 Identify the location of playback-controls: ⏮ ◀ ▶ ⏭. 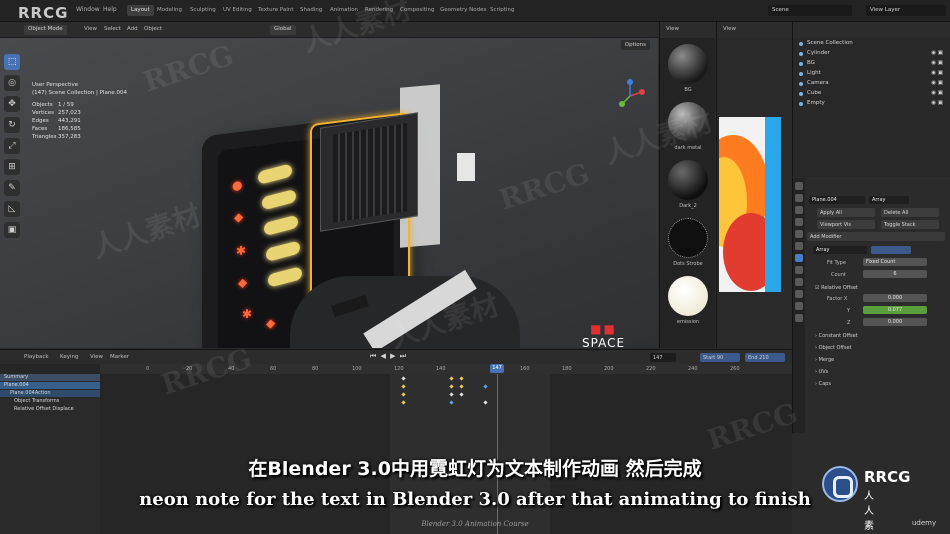
(388, 357).